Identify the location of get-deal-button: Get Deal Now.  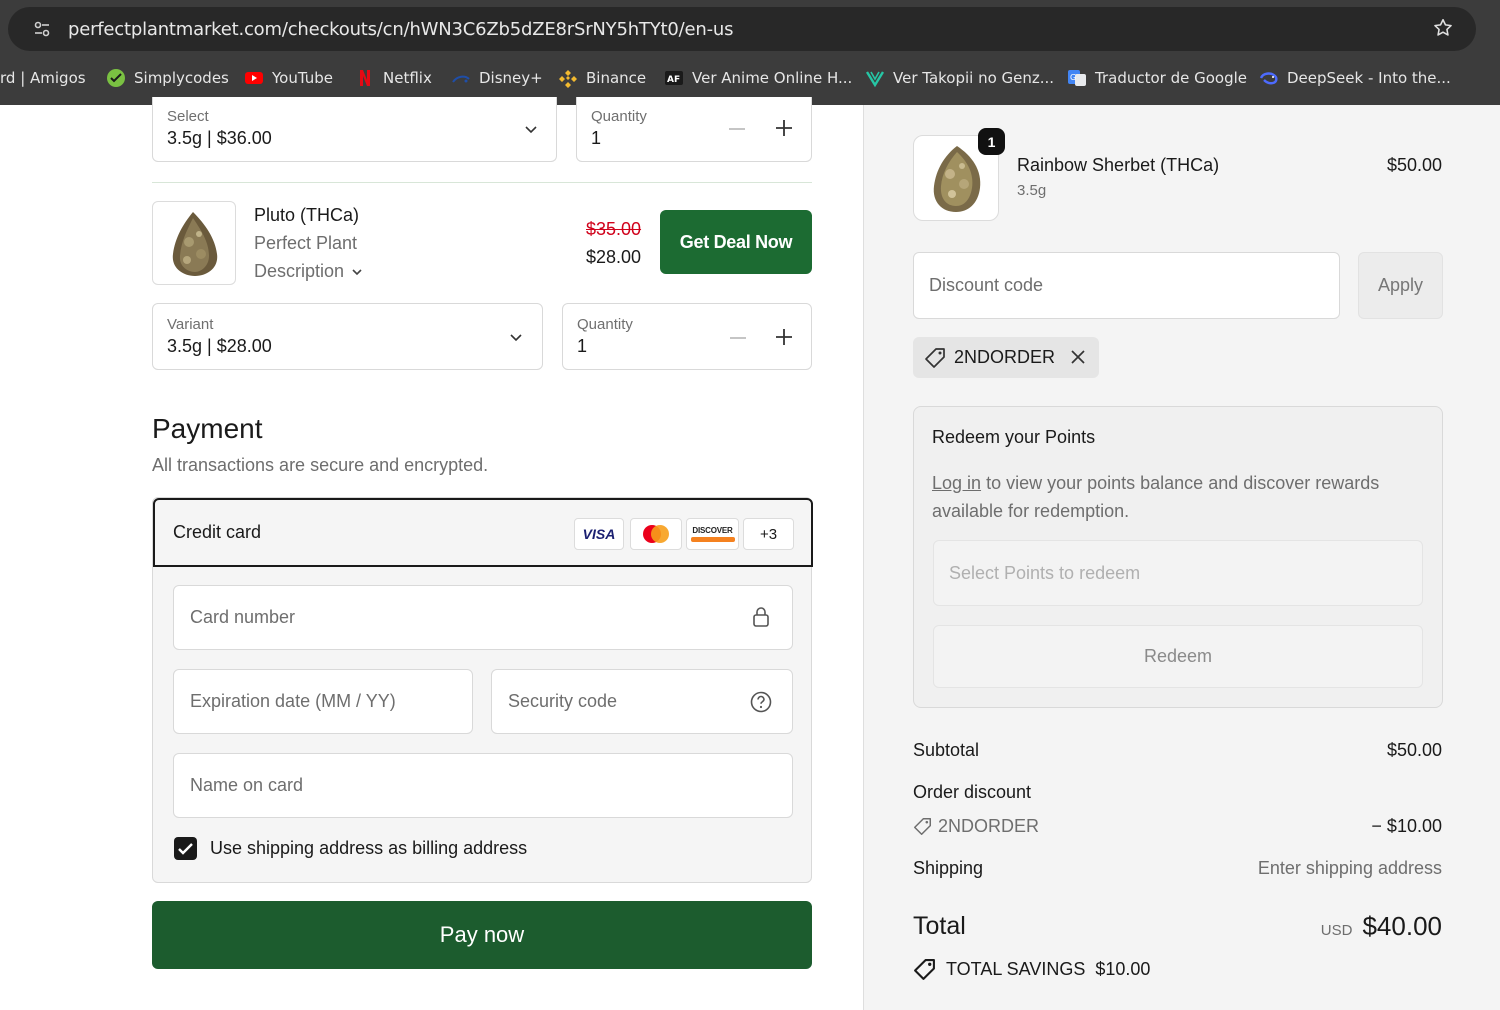
(736, 242).